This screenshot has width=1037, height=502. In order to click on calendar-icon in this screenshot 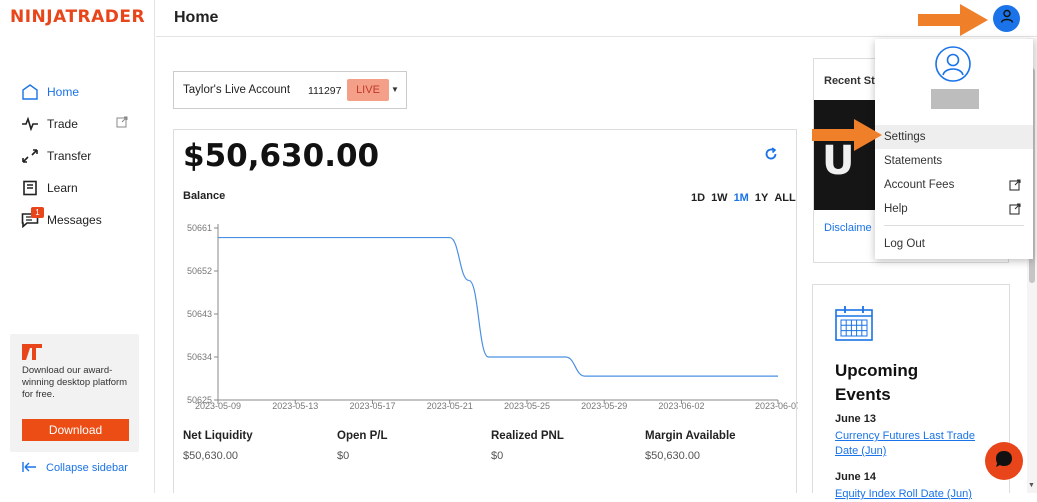, I will do `click(854, 325)`.